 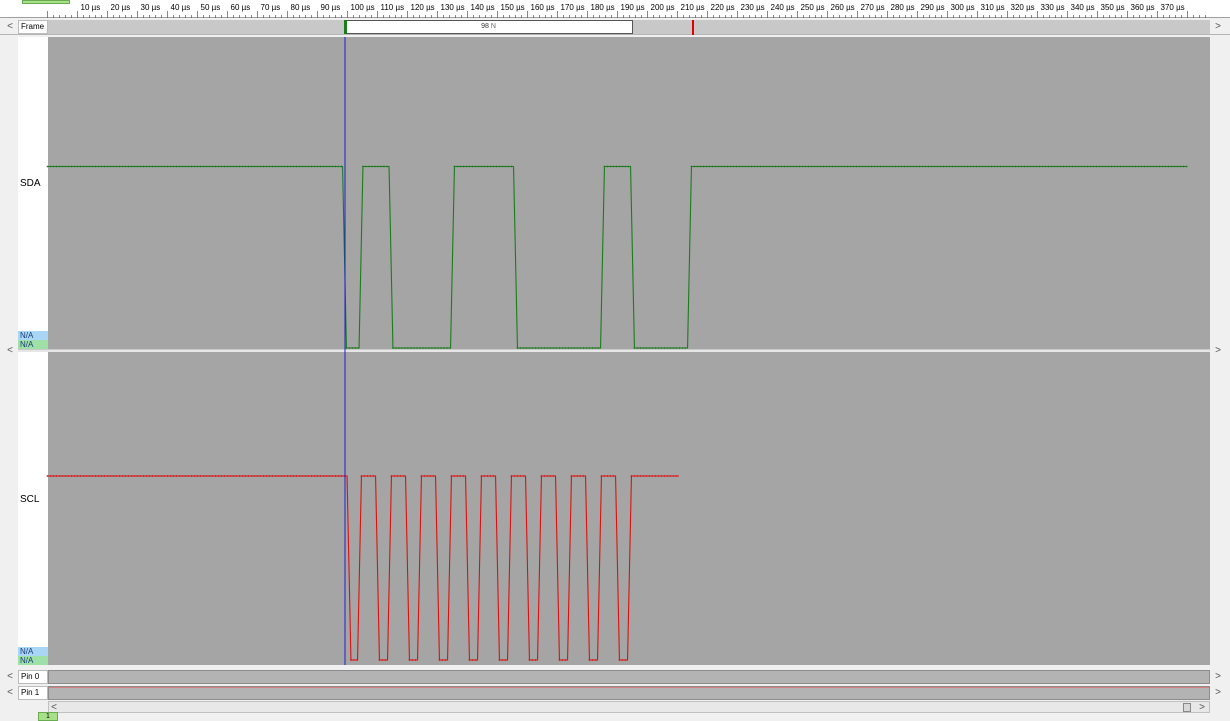 What do you see at coordinates (393, 7) in the screenshot?
I see `ruler-tick-label: 110 µs` at bounding box center [393, 7].